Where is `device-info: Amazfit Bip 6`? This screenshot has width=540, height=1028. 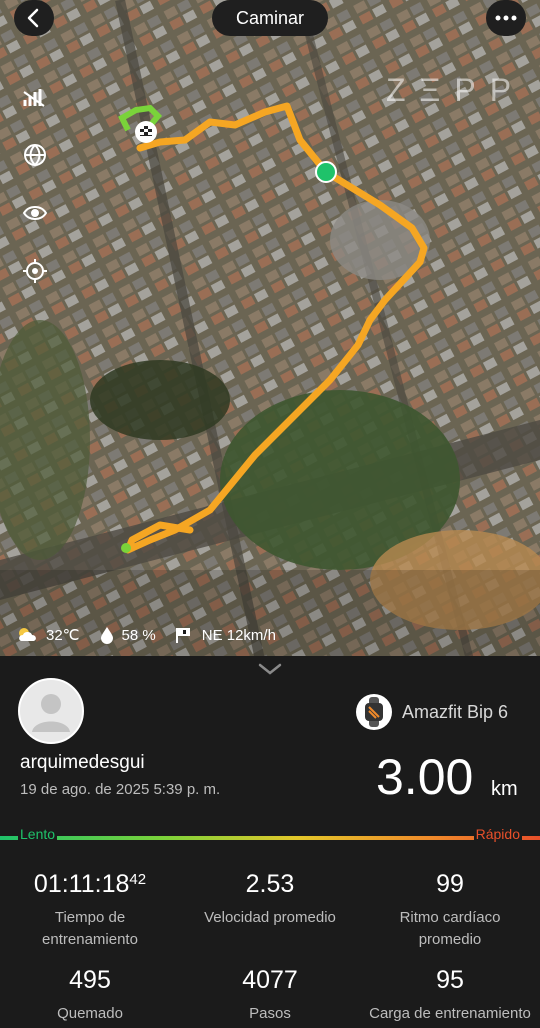 device-info: Amazfit Bip 6 is located at coordinates (432, 712).